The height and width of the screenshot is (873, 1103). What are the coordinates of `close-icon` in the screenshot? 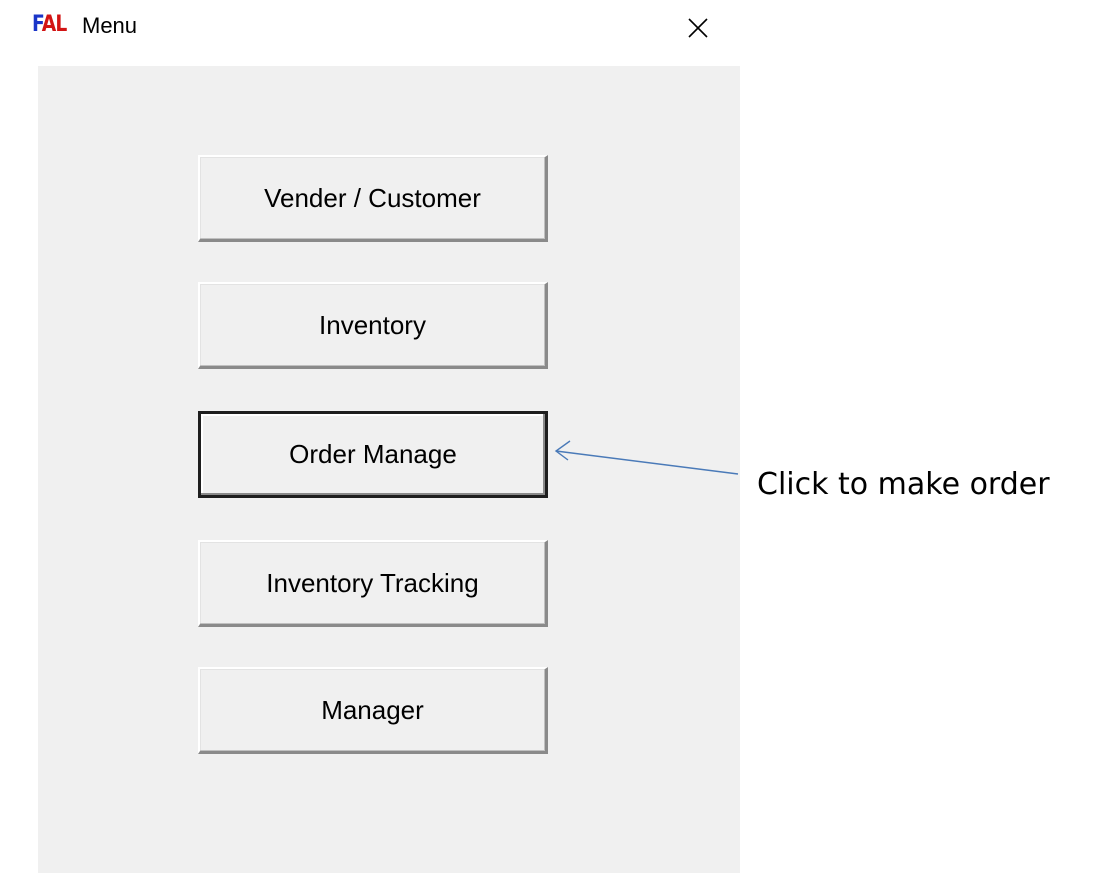 It's located at (698, 28).